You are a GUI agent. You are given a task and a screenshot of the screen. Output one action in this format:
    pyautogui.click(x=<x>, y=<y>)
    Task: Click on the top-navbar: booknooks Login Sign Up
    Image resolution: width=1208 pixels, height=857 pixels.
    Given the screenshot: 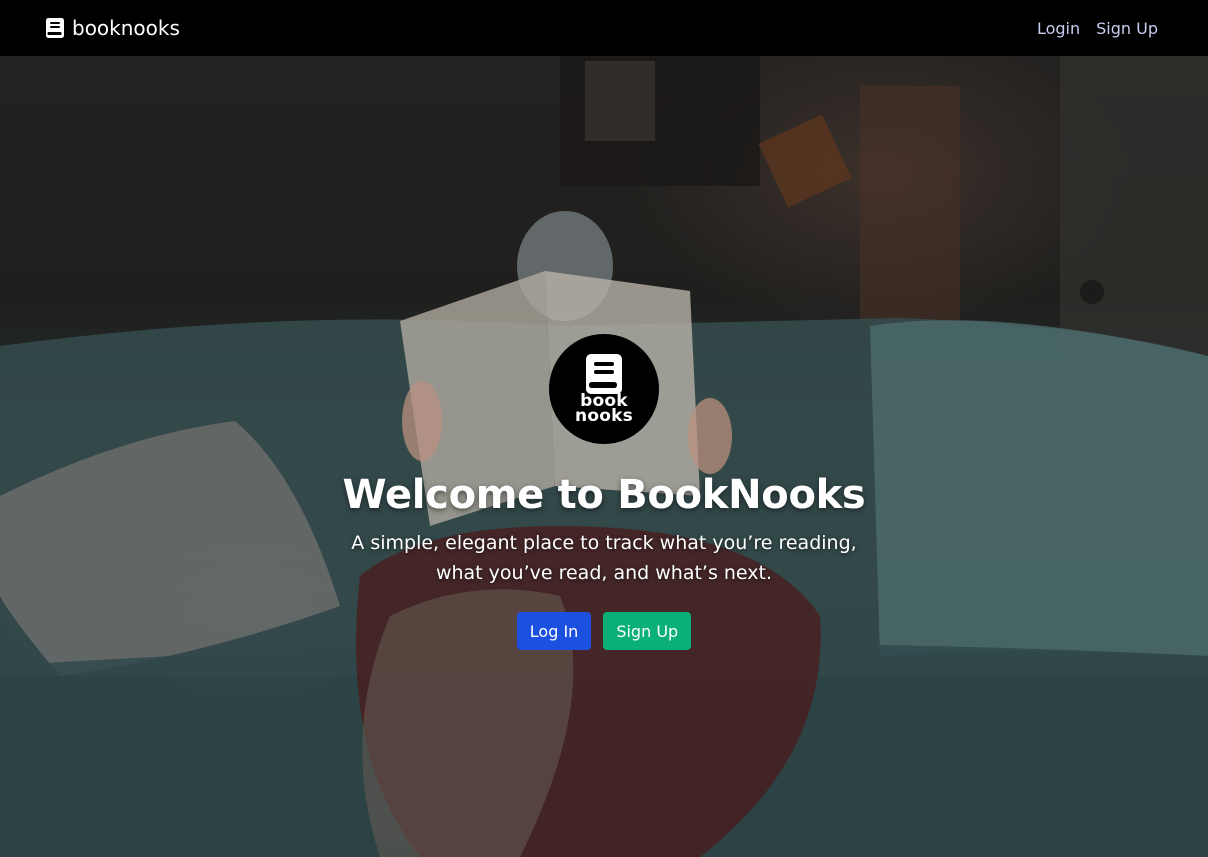 What is the action you would take?
    pyautogui.click(x=604, y=28)
    